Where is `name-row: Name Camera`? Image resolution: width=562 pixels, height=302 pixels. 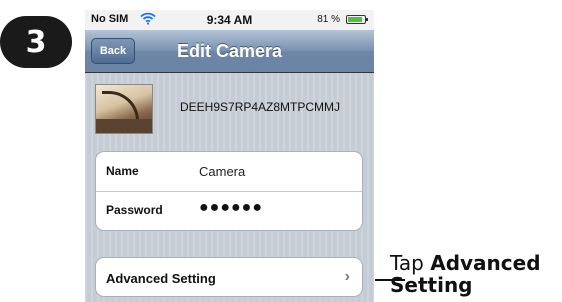
name-row: Name Camera is located at coordinates (229, 172).